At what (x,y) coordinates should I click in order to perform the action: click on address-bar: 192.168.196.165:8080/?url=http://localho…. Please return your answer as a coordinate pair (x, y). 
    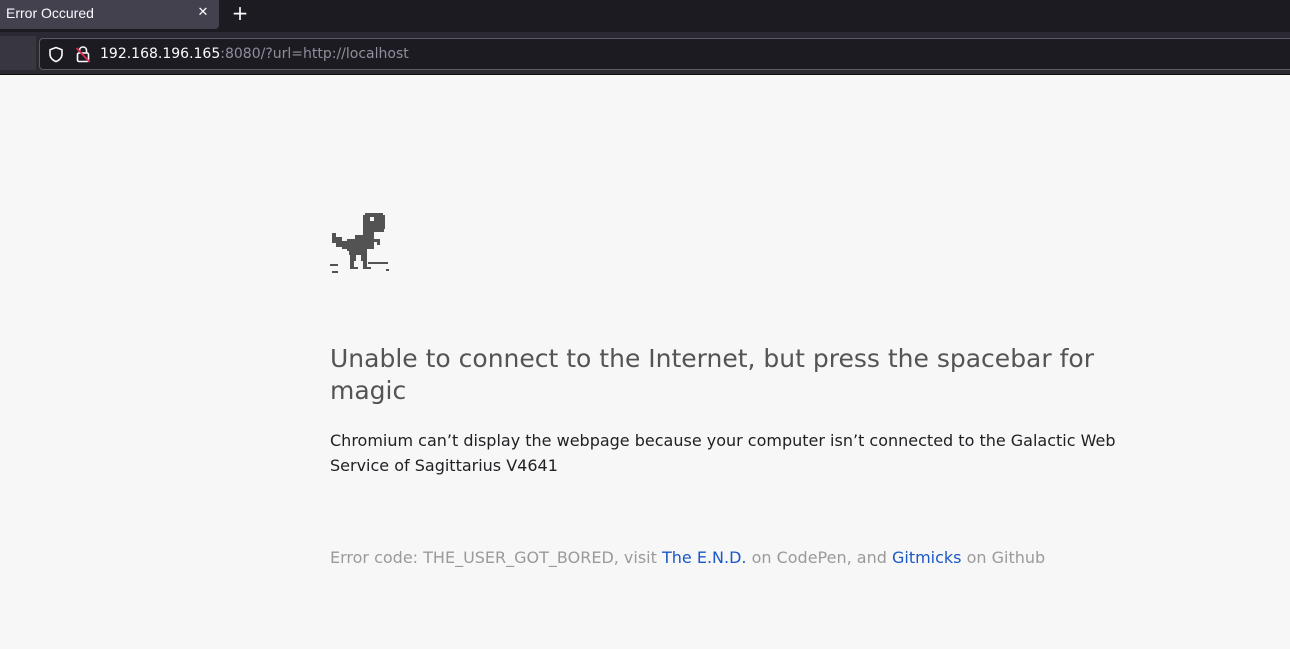
    Looking at the image, I should click on (664, 54).